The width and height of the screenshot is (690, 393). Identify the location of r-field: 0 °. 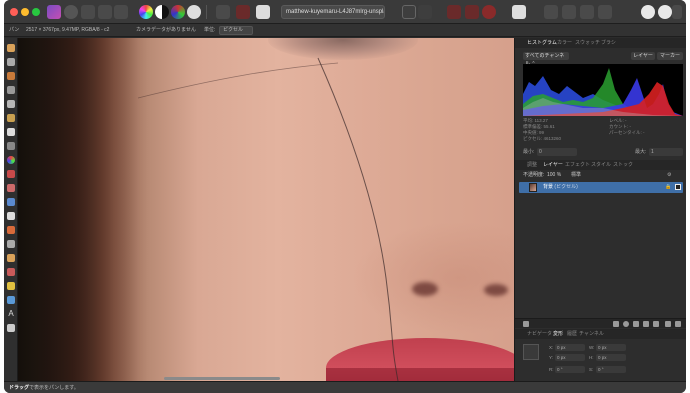
(570, 369).